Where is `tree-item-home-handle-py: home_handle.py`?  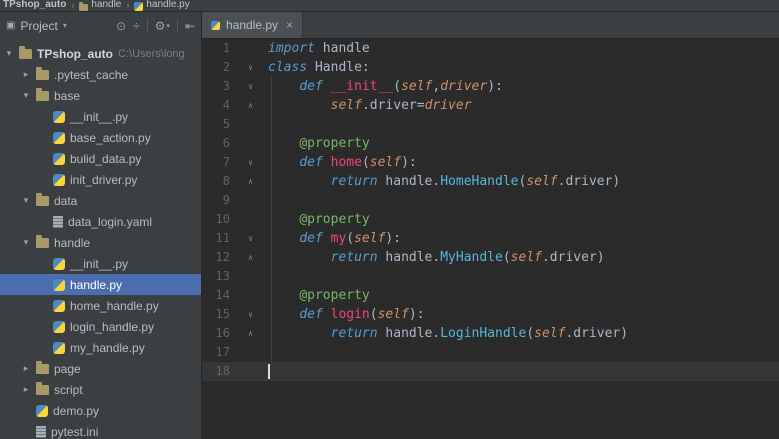 tree-item-home-handle-py: home_handle.py is located at coordinates (100, 305).